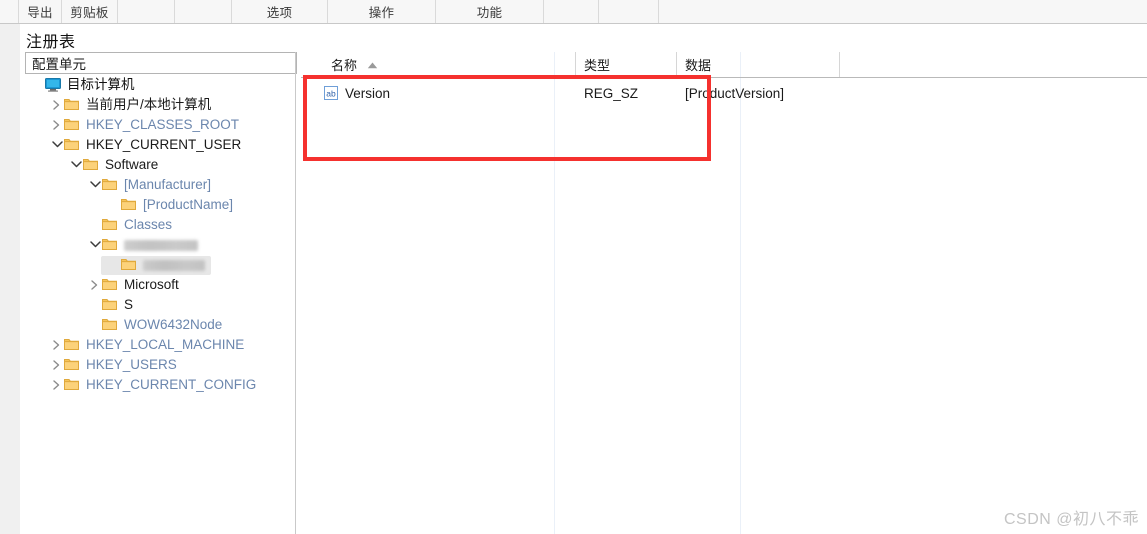  I want to click on column-header-2: 数据, so click(758, 64).